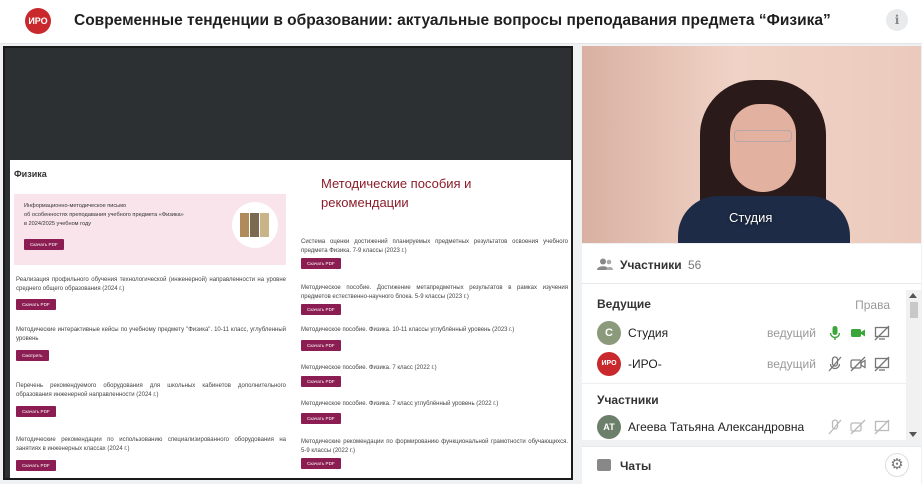 This screenshot has width=922, height=484. Describe the element at coordinates (605, 264) in the screenshot. I see `people-icon` at that location.